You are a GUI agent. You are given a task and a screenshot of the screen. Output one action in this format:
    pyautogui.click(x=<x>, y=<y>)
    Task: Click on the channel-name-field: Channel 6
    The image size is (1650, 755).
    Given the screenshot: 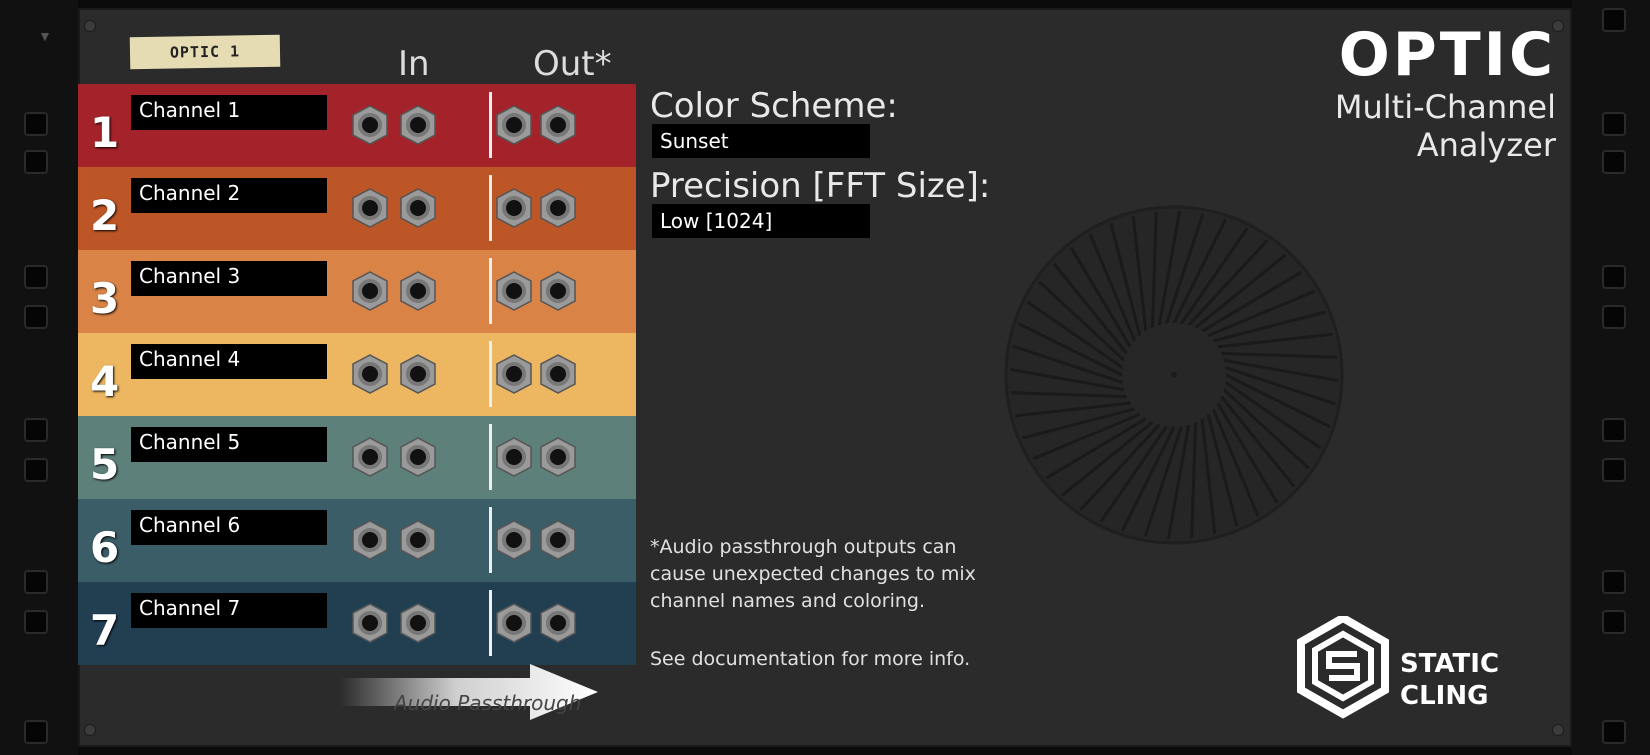 What is the action you would take?
    pyautogui.click(x=229, y=527)
    